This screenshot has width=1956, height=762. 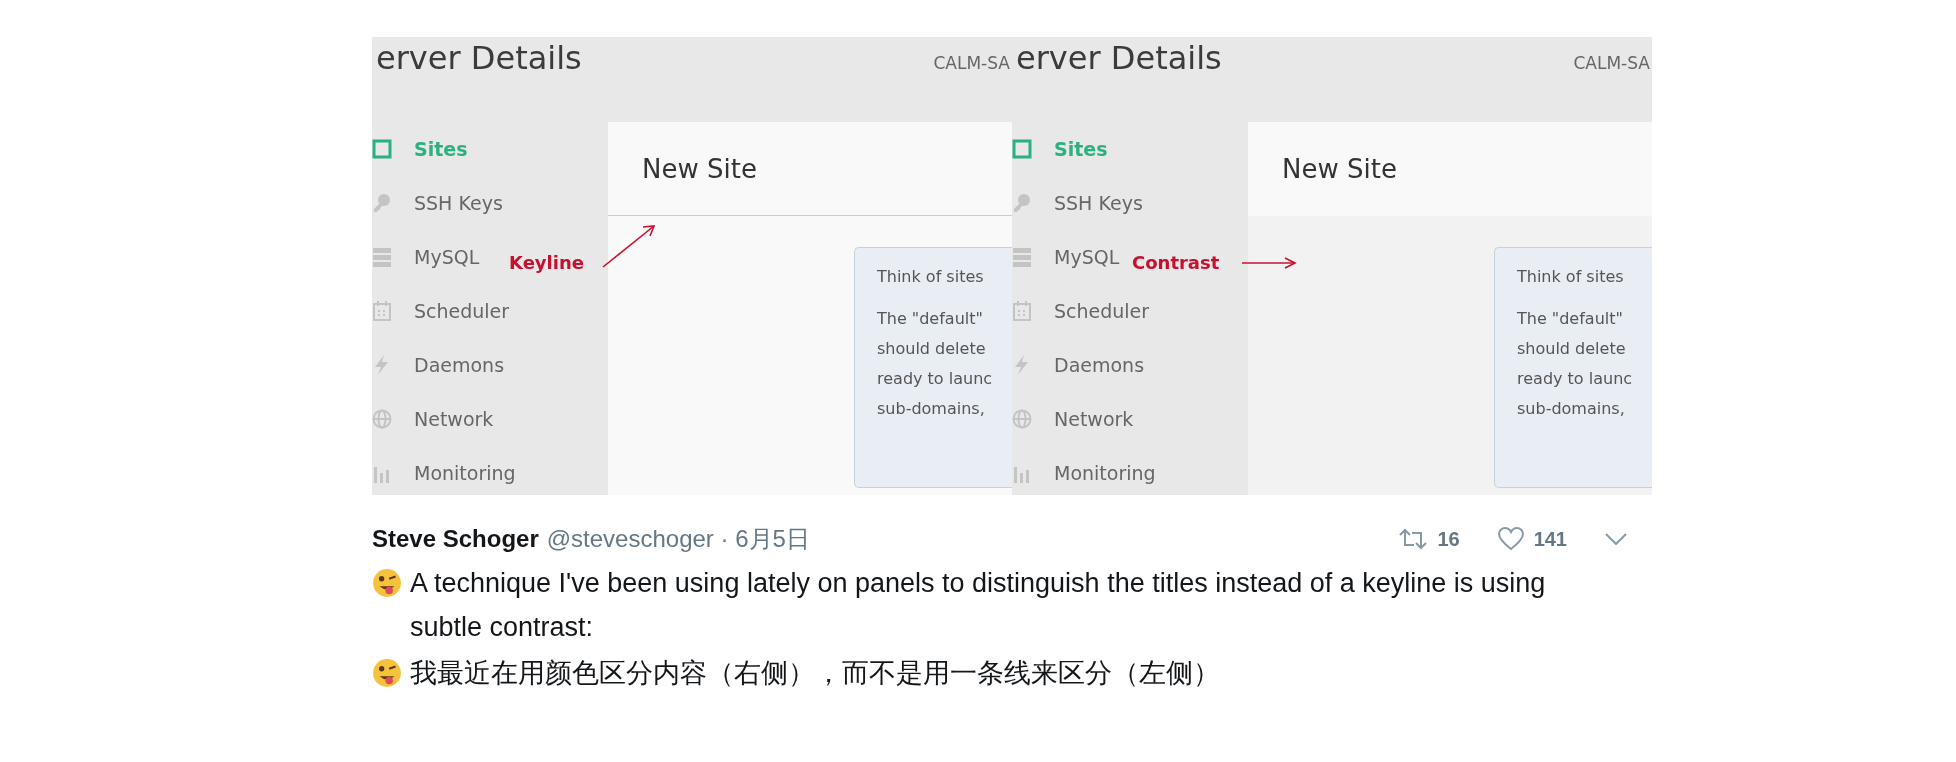 I want to click on retweet-button: 16, so click(x=1429, y=539).